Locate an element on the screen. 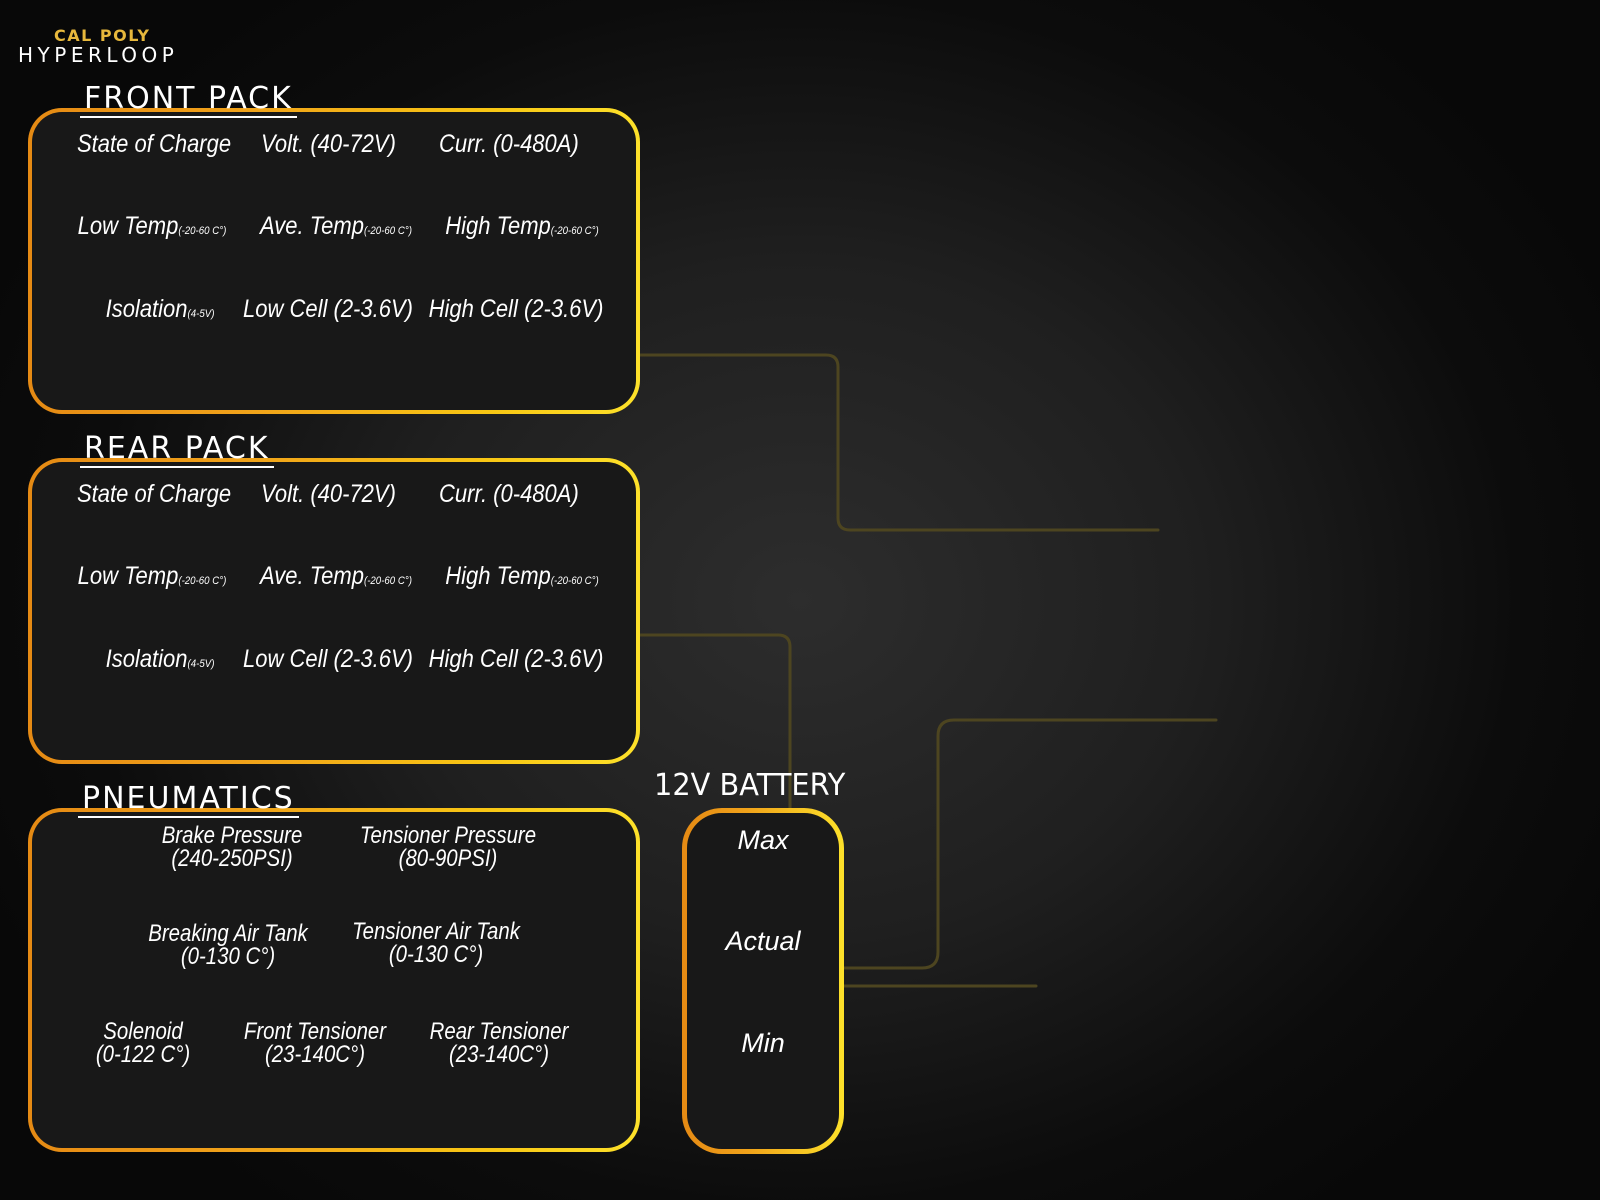  rear-high-temp-label: High Temp(-20-60 C°) is located at coordinates (522, 576).